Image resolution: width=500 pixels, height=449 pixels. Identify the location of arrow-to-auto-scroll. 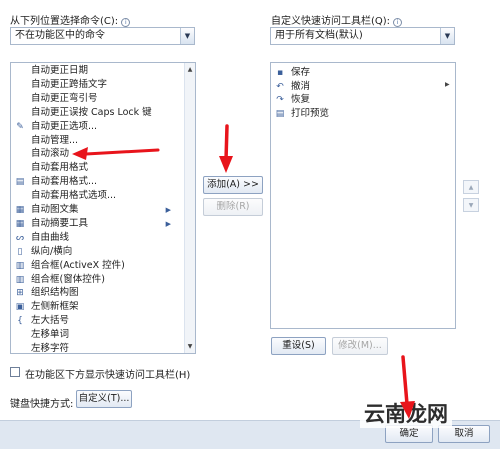
(122, 152).